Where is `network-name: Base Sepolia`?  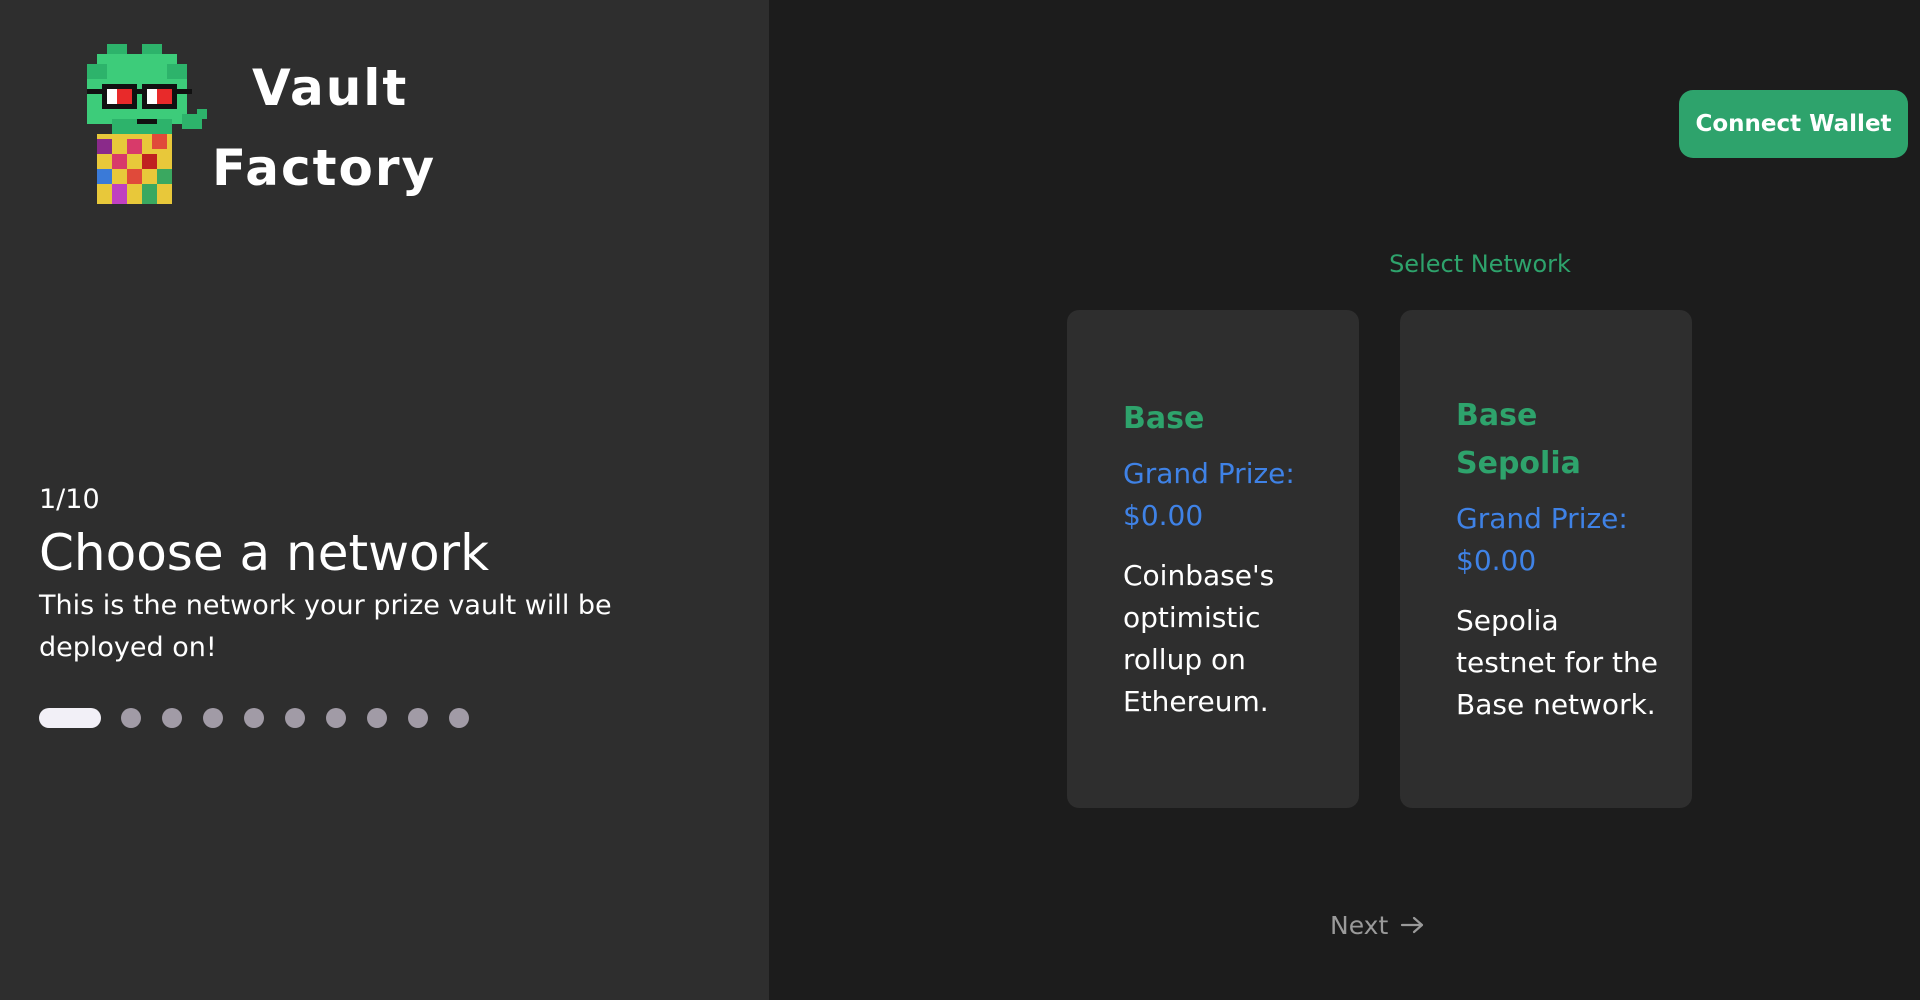 network-name: Base Sepolia is located at coordinates (1518, 439).